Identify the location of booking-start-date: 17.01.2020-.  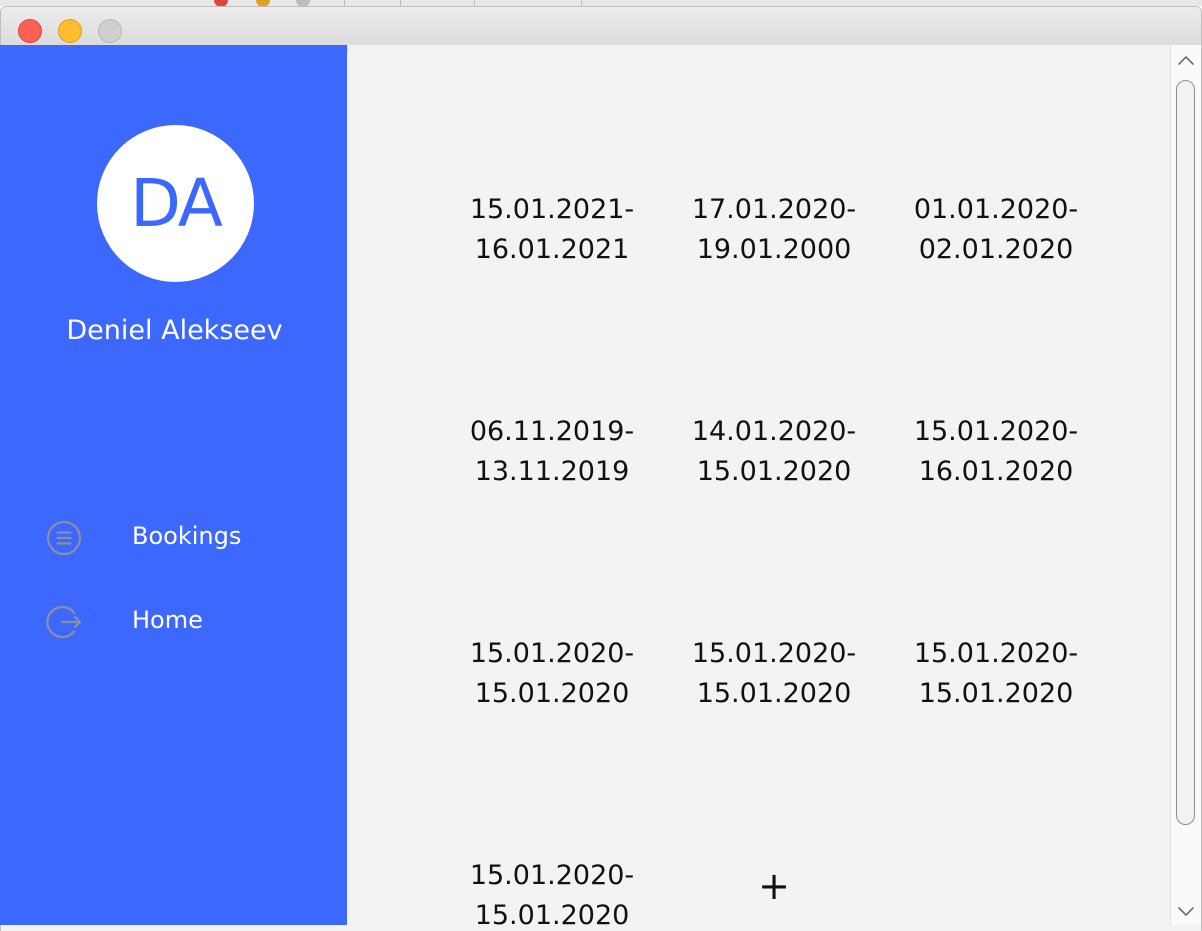
(774, 209).